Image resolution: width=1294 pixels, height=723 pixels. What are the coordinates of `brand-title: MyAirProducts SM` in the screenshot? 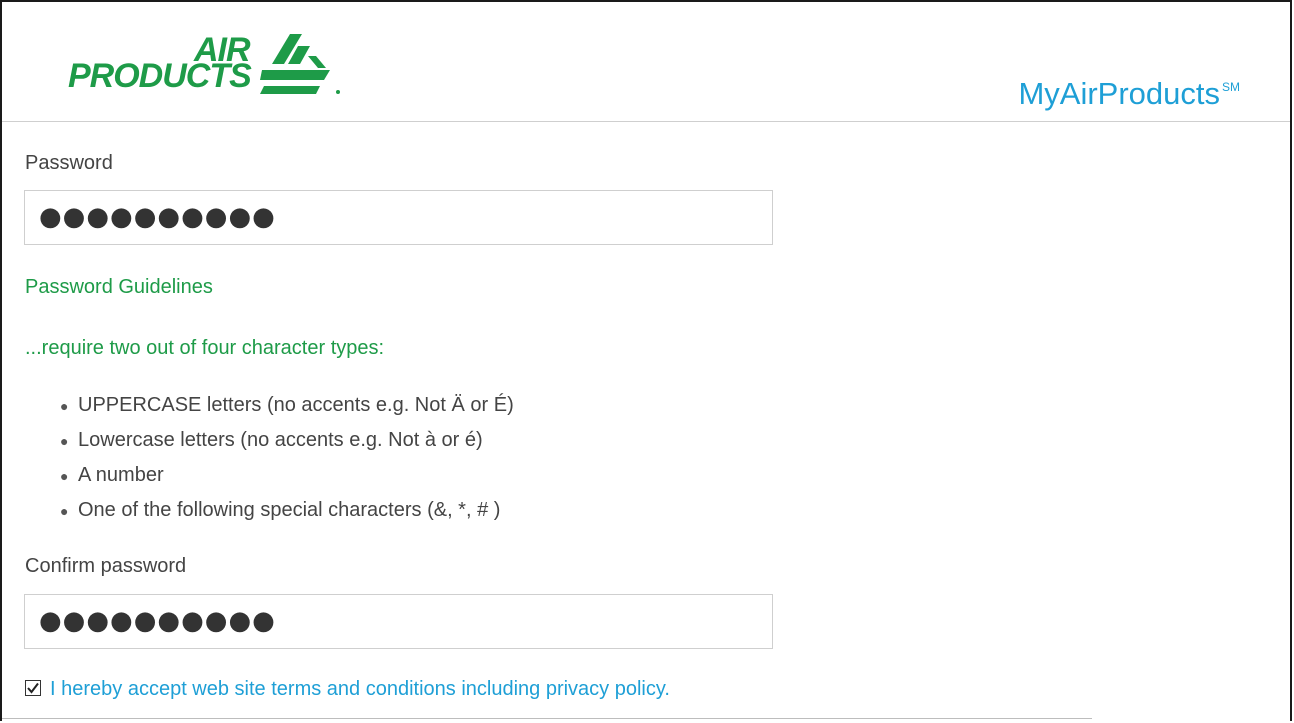 It's located at (1129, 94).